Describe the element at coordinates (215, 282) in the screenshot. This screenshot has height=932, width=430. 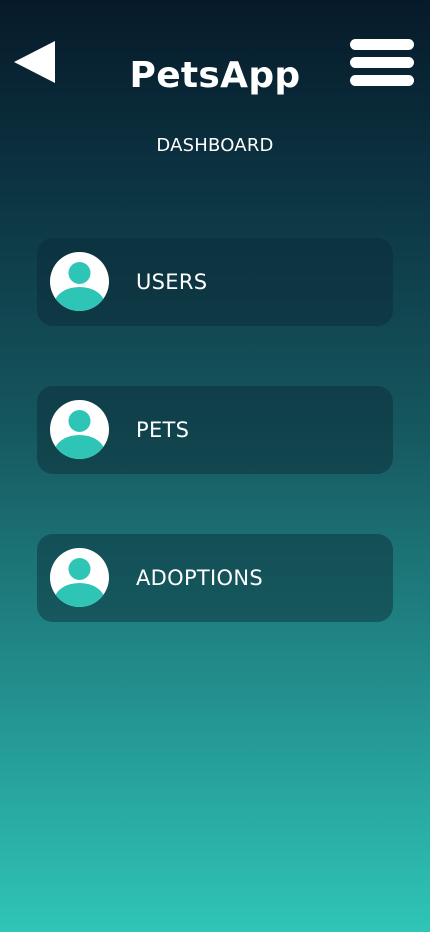
I see `users-card: USERS` at that location.